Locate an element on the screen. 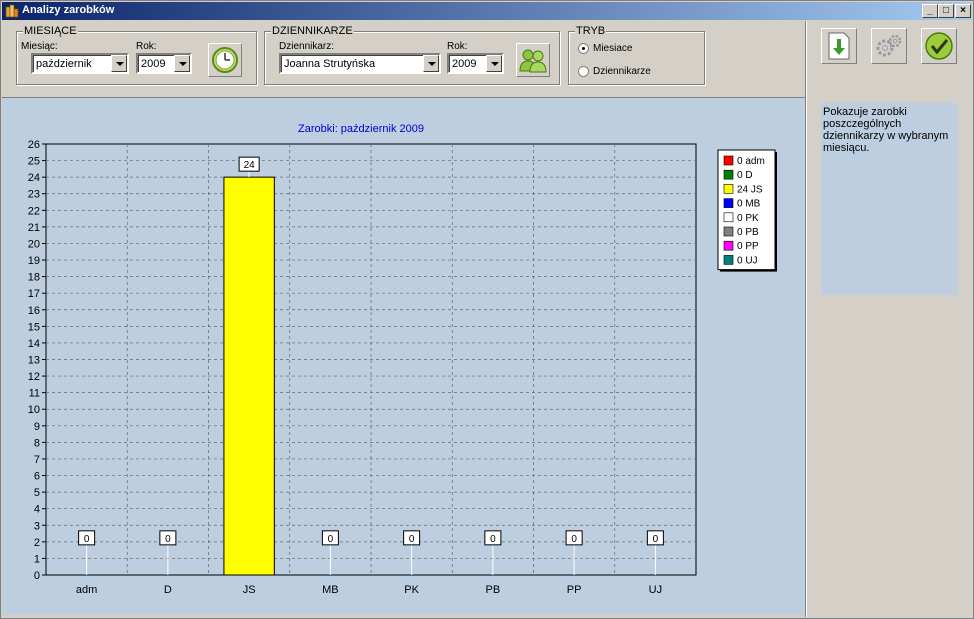 This screenshot has width=974, height=619. y-tick-label: 6 is located at coordinates (37, 477).